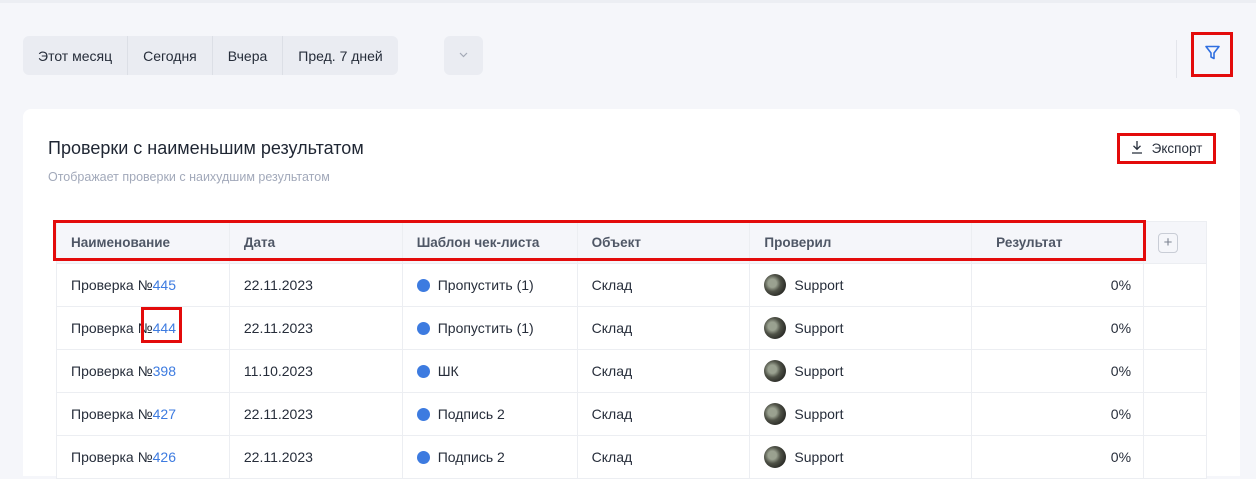 This screenshot has width=1256, height=479. I want to click on check-number-link: 427, so click(164, 414).